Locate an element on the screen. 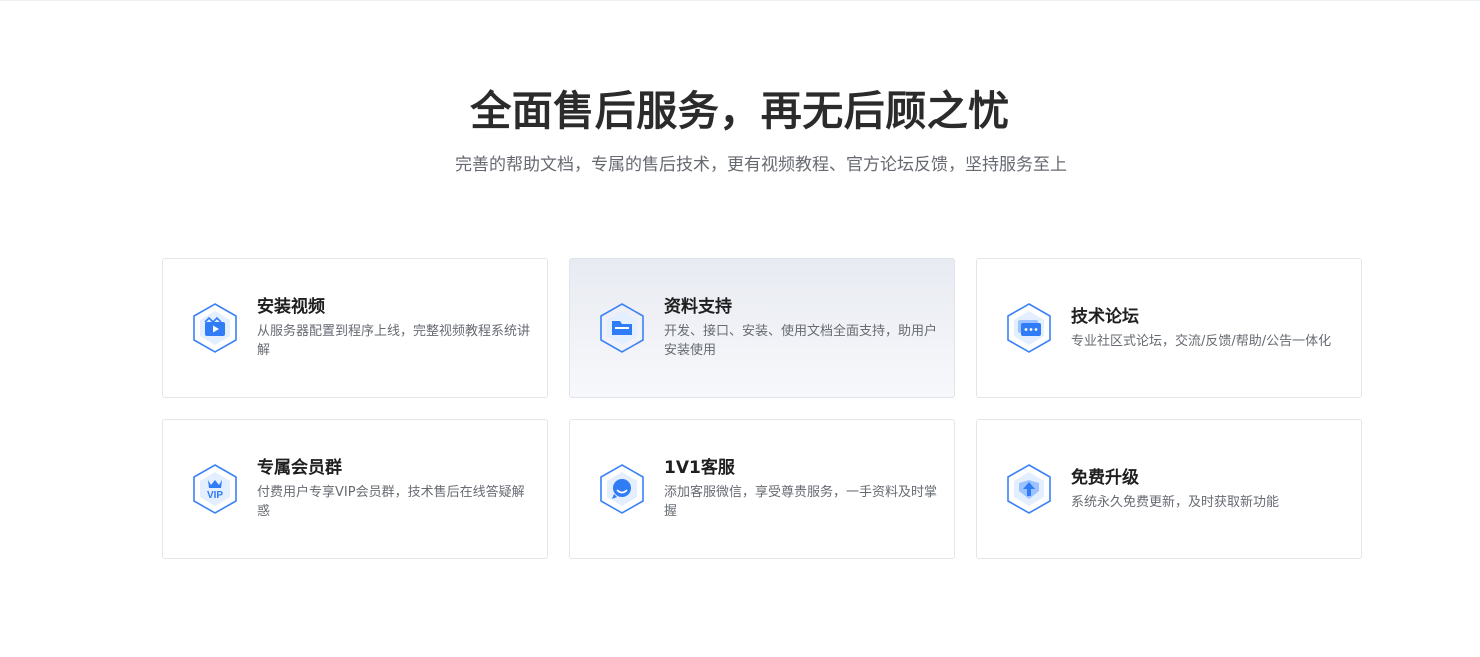  folder-icon is located at coordinates (622, 328).